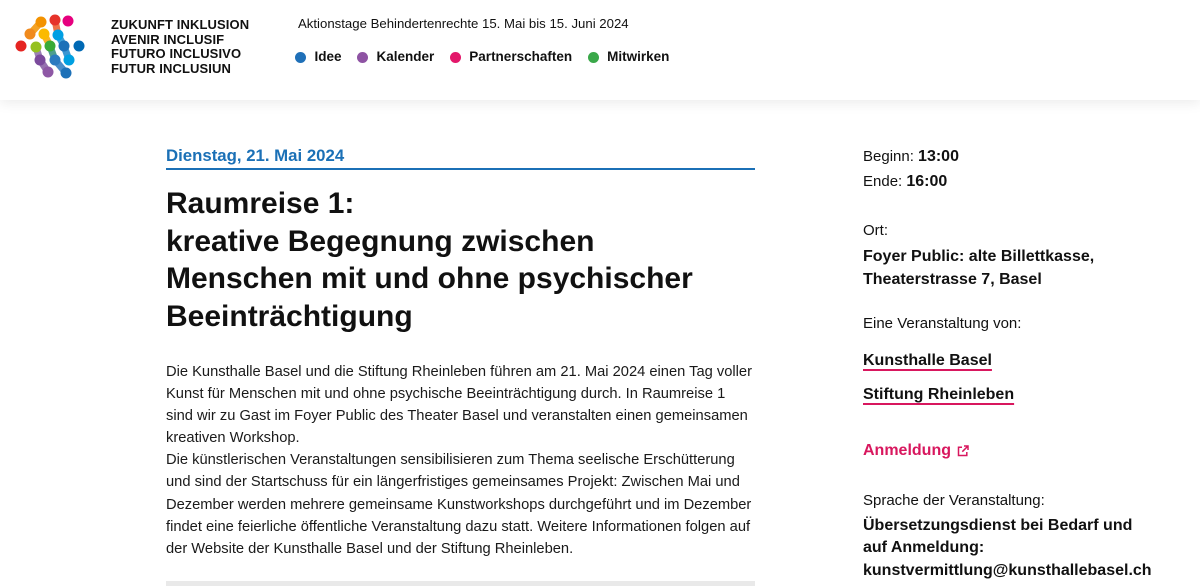 This screenshot has height=586, width=1200. What do you see at coordinates (171, 68) in the screenshot?
I see `logo-line: FUTUR INCLUSIUN` at bounding box center [171, 68].